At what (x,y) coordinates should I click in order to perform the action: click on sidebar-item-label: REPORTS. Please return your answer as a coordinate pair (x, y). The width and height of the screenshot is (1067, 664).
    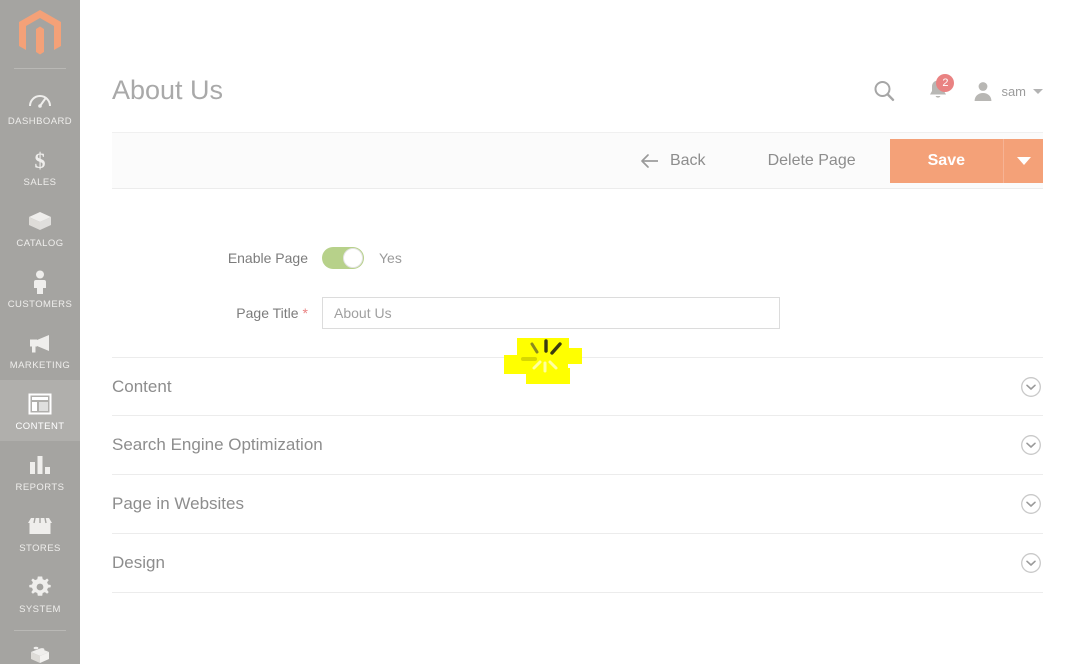
    Looking at the image, I should click on (40, 487).